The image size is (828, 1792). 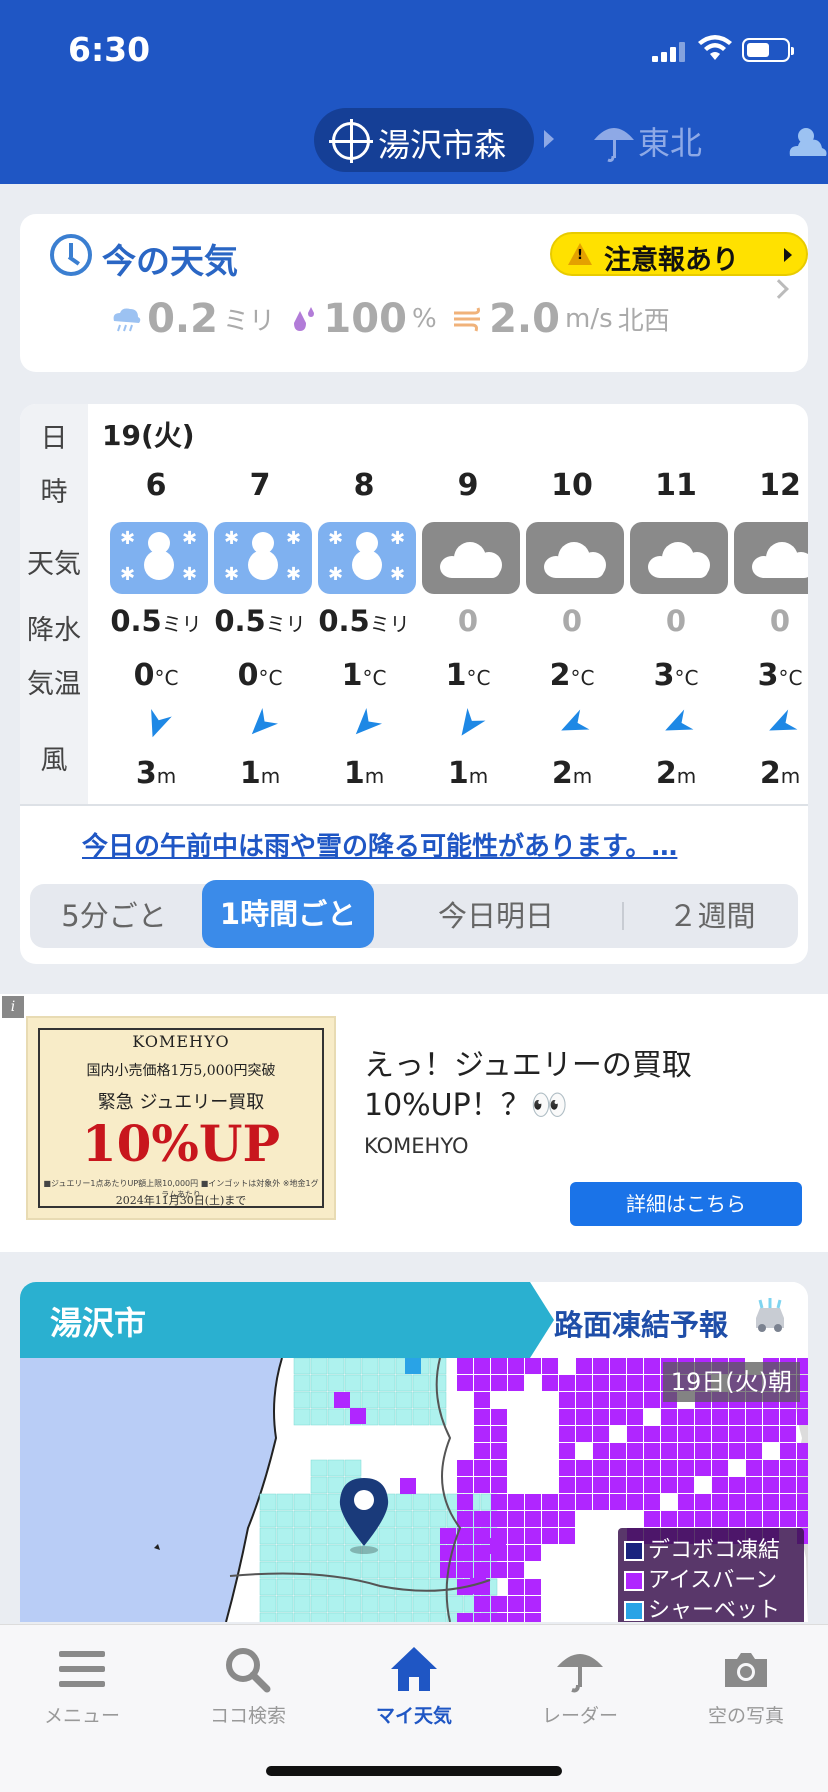 I want to click on wind-direction: 北西, so click(x=643, y=321).